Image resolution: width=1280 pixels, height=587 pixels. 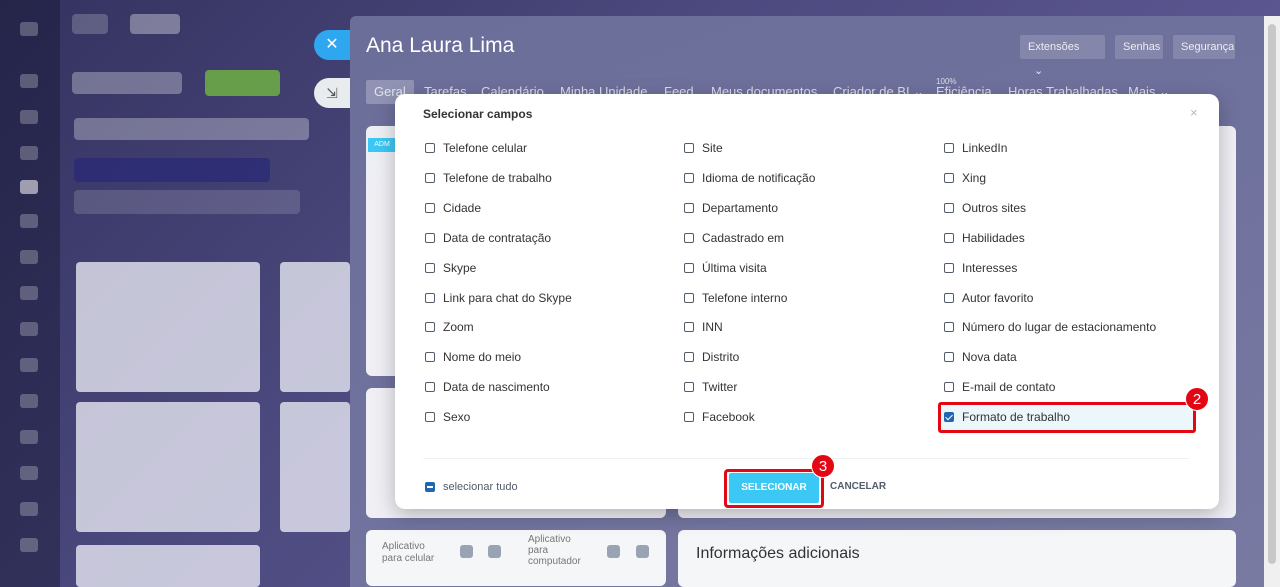 I want to click on scrollbar-thumb, so click(x=1272, y=294).